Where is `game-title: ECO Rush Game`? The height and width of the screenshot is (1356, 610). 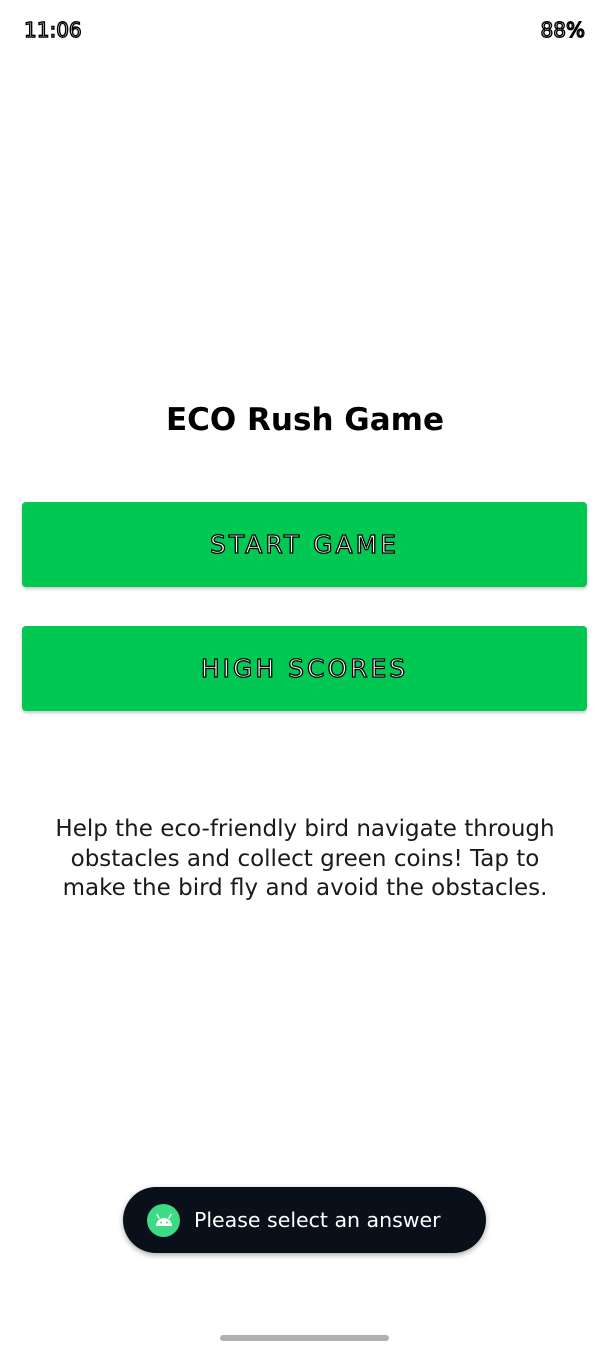
game-title: ECO Rush Game is located at coordinates (305, 420).